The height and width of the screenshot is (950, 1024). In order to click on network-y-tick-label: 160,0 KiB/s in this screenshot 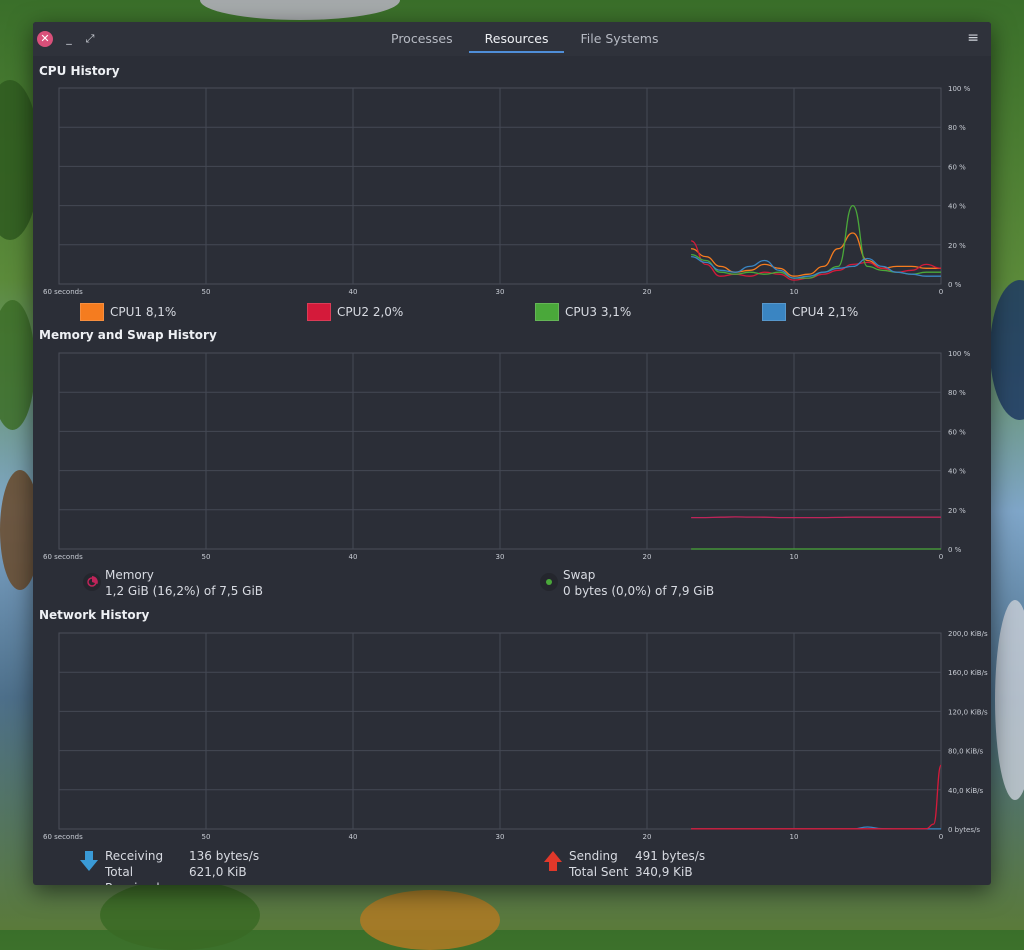, I will do `click(968, 673)`.